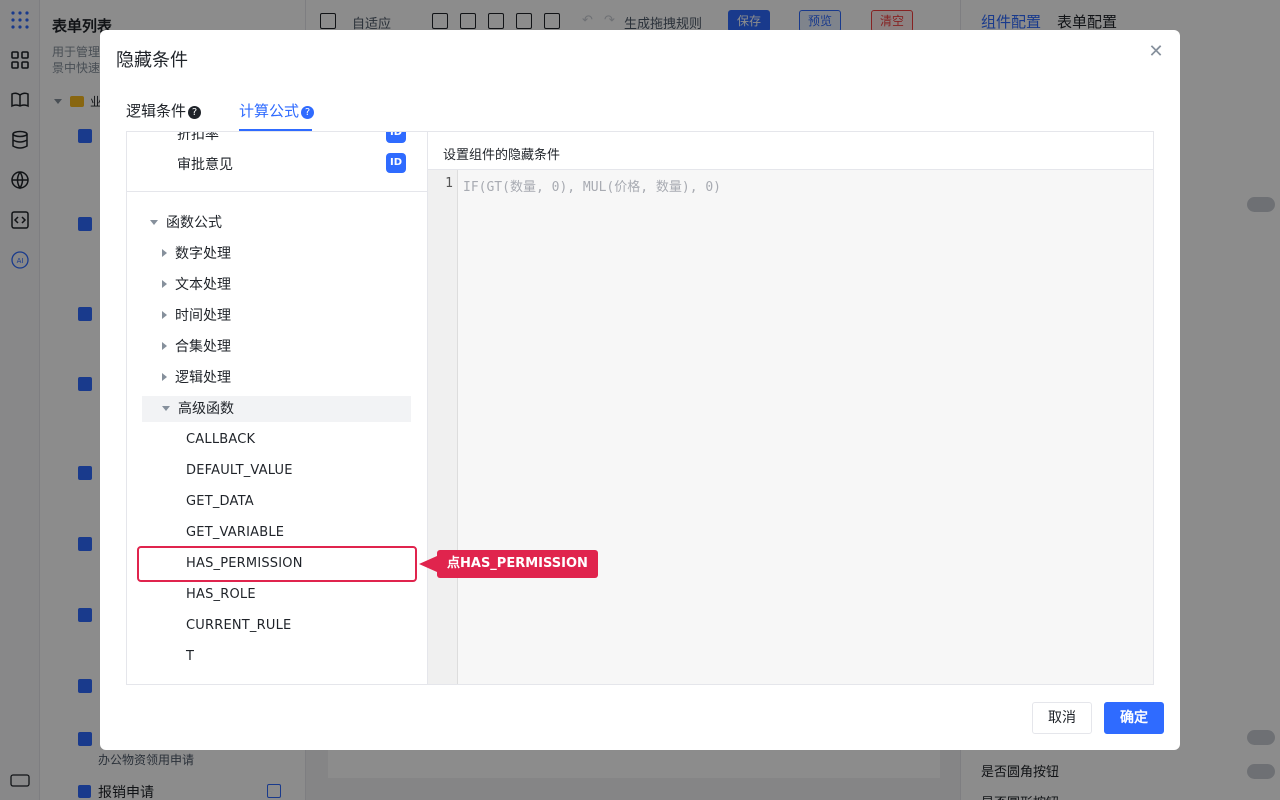 The height and width of the screenshot is (800, 1280). Describe the element at coordinates (449, 183) in the screenshot. I see `line-number: 1` at that location.